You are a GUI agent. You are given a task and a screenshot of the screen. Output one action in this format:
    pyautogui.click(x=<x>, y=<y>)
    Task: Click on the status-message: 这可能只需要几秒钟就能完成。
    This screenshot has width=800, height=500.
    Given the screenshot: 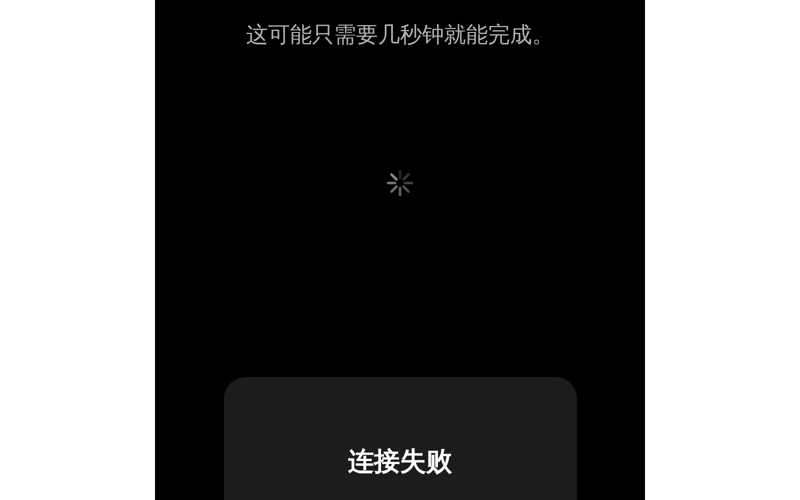 What is the action you would take?
    pyautogui.click(x=400, y=36)
    